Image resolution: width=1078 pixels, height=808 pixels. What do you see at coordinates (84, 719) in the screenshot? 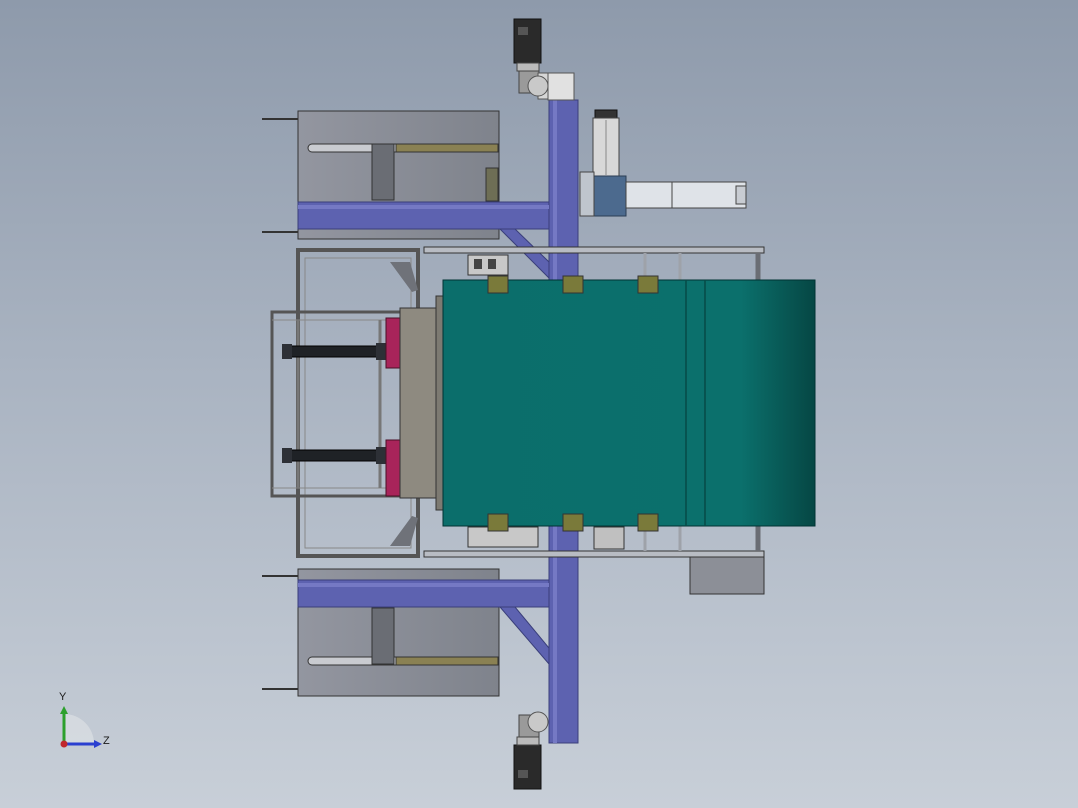
I see `orientation-triad: Y Z` at bounding box center [84, 719].